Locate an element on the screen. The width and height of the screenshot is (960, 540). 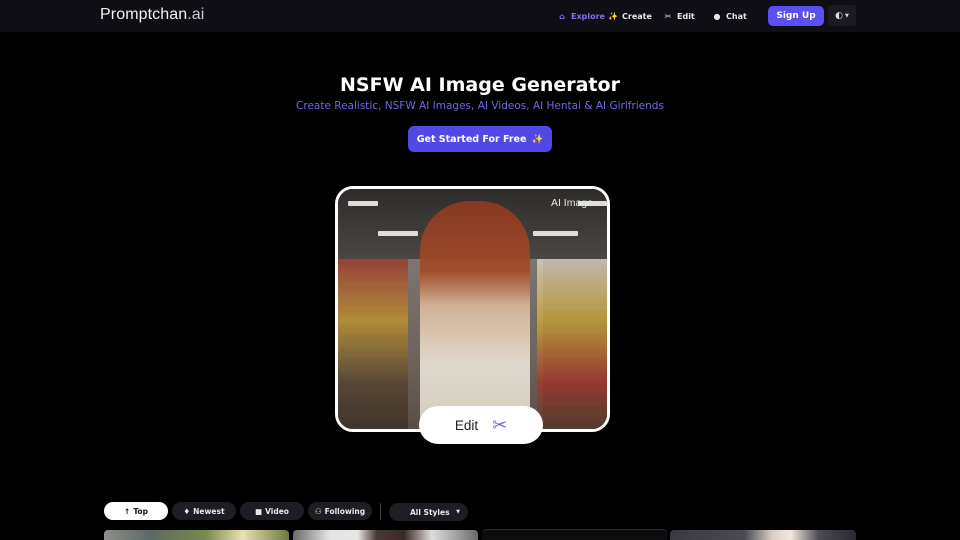
filter-tab-following: ⚇ Following is located at coordinates (340, 511).